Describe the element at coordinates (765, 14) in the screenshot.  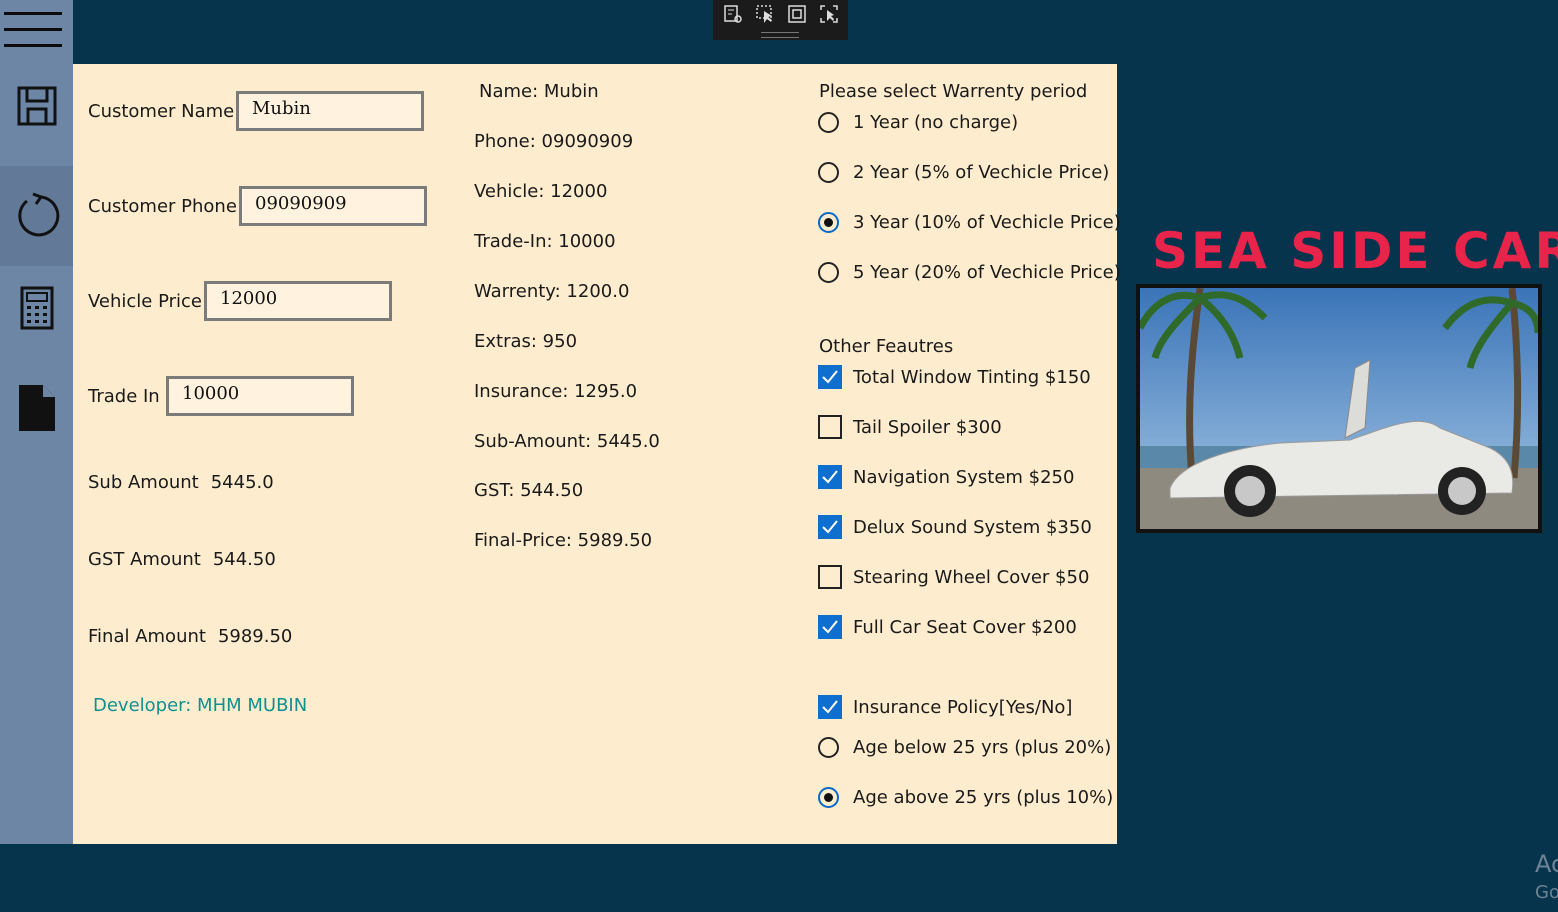
I see `select-element-icon` at that location.